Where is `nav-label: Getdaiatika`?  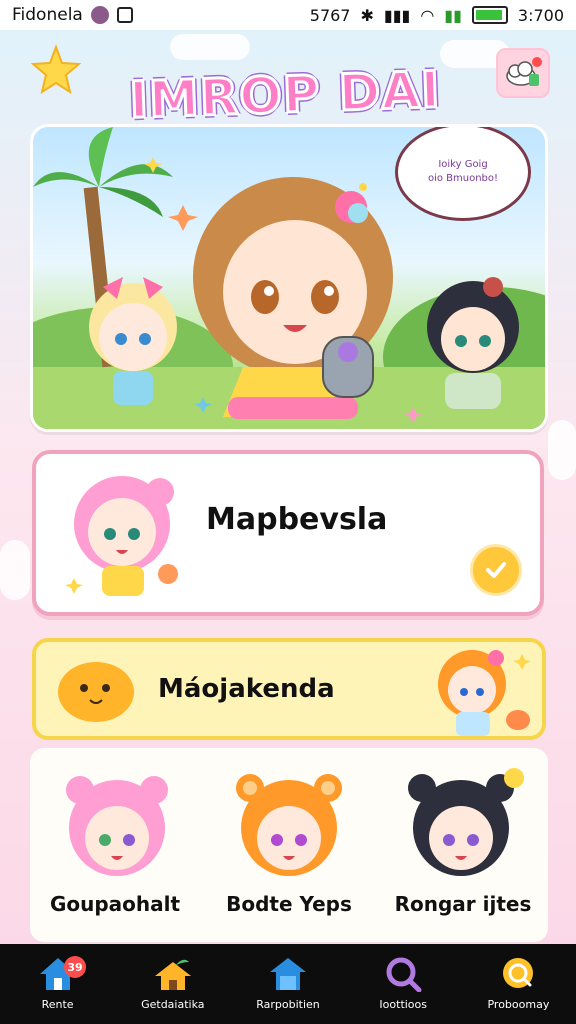
nav-label: Getdaiatika is located at coordinates (173, 1004).